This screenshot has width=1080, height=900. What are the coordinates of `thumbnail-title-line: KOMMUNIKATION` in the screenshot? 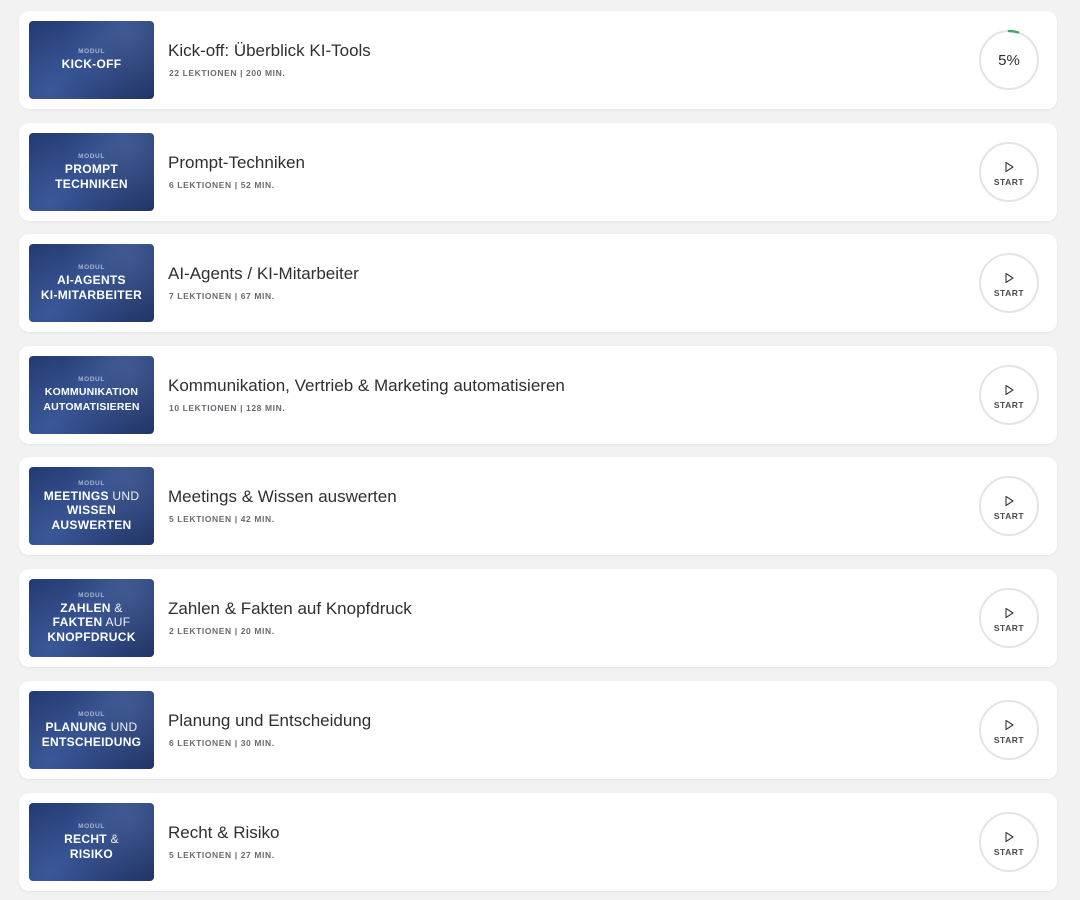 It's located at (91, 392).